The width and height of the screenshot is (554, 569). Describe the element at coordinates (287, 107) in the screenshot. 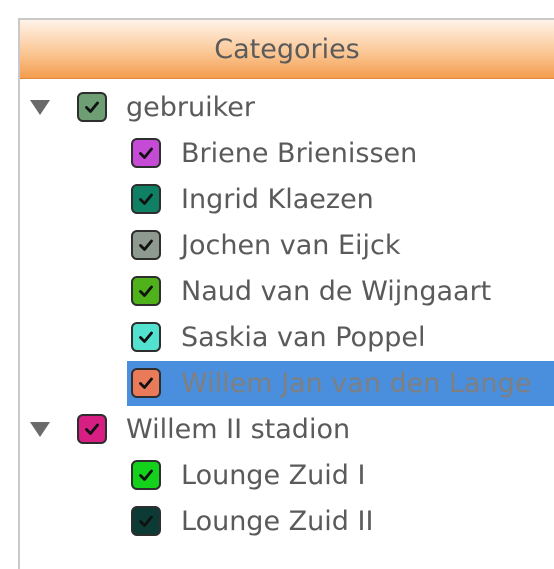

I see `tree-group-row: gebruiker` at that location.